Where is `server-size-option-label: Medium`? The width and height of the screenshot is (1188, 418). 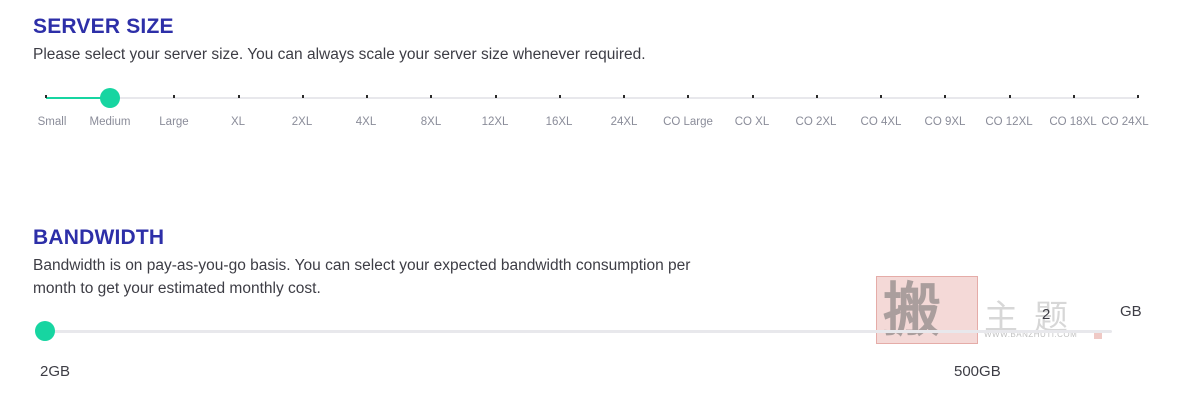
server-size-option-label: Medium is located at coordinates (110, 122).